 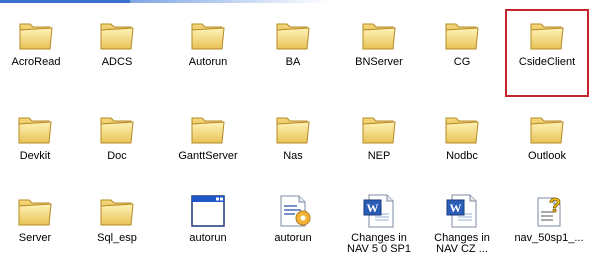 I want to click on file-item-changes-nav-5-0-sp1: Changes in NAV 5 0 SP1, so click(x=379, y=223).